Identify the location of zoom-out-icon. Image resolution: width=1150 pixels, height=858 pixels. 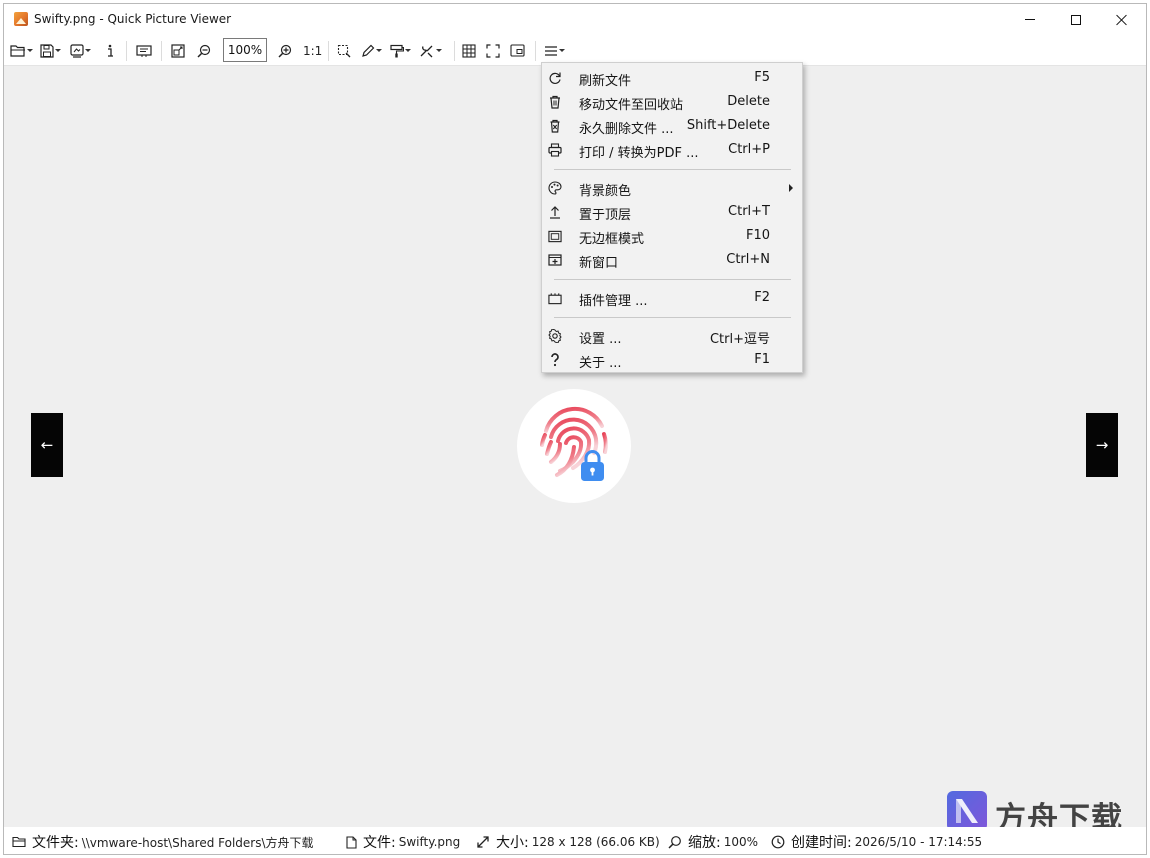
(204, 51).